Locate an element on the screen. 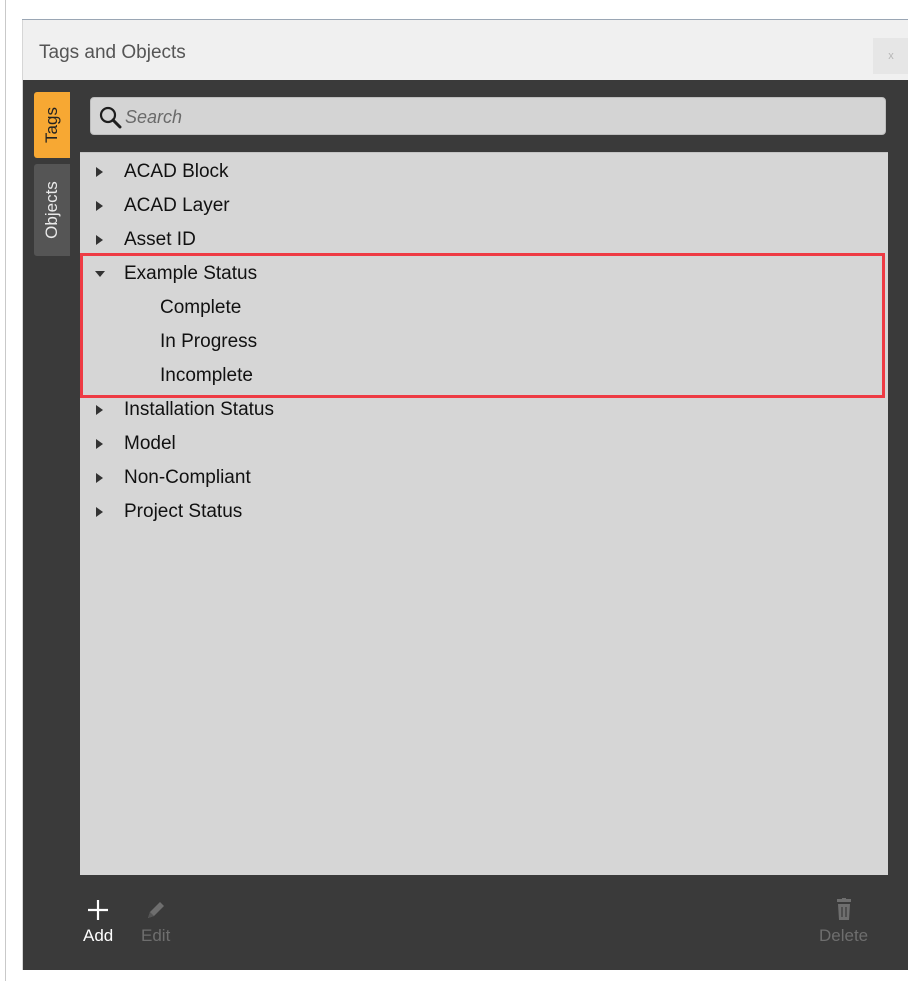 The height and width of the screenshot is (981, 908). tree-child-label: Complete is located at coordinates (201, 307).